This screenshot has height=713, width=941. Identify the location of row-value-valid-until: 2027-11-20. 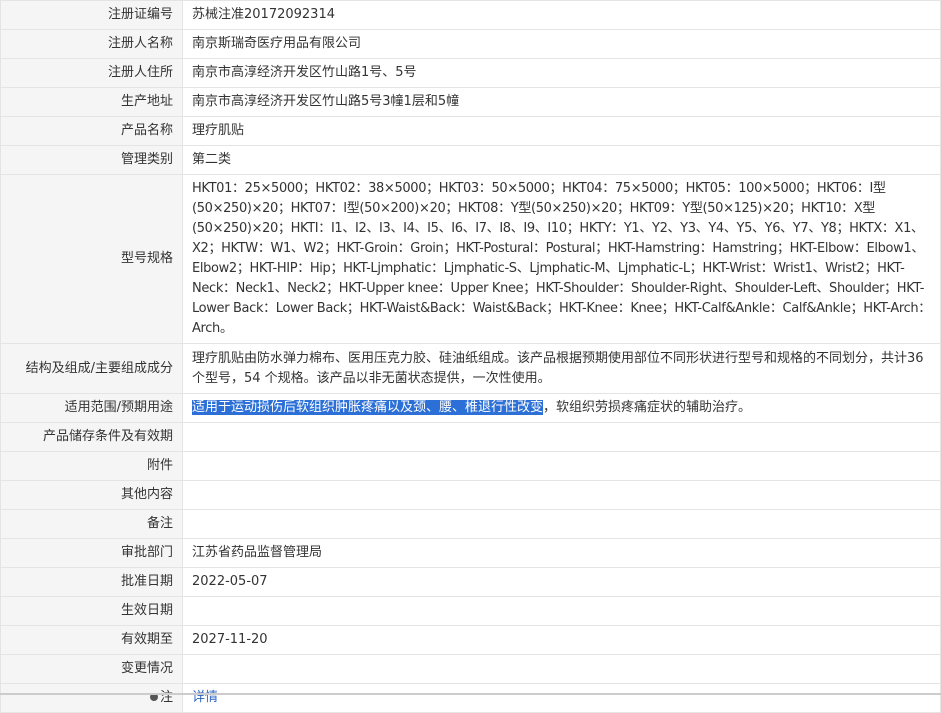
(561, 640).